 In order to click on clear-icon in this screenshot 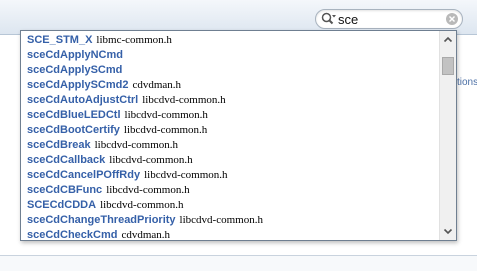, I will do `click(452, 19)`.